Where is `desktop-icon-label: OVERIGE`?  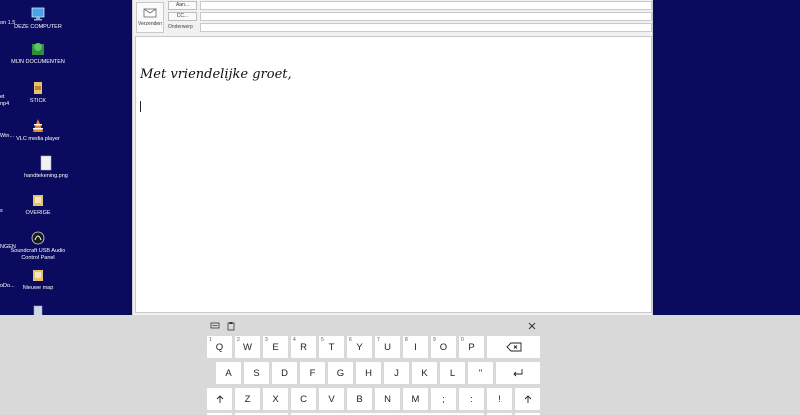 desktop-icon-label: OVERIGE is located at coordinates (38, 213).